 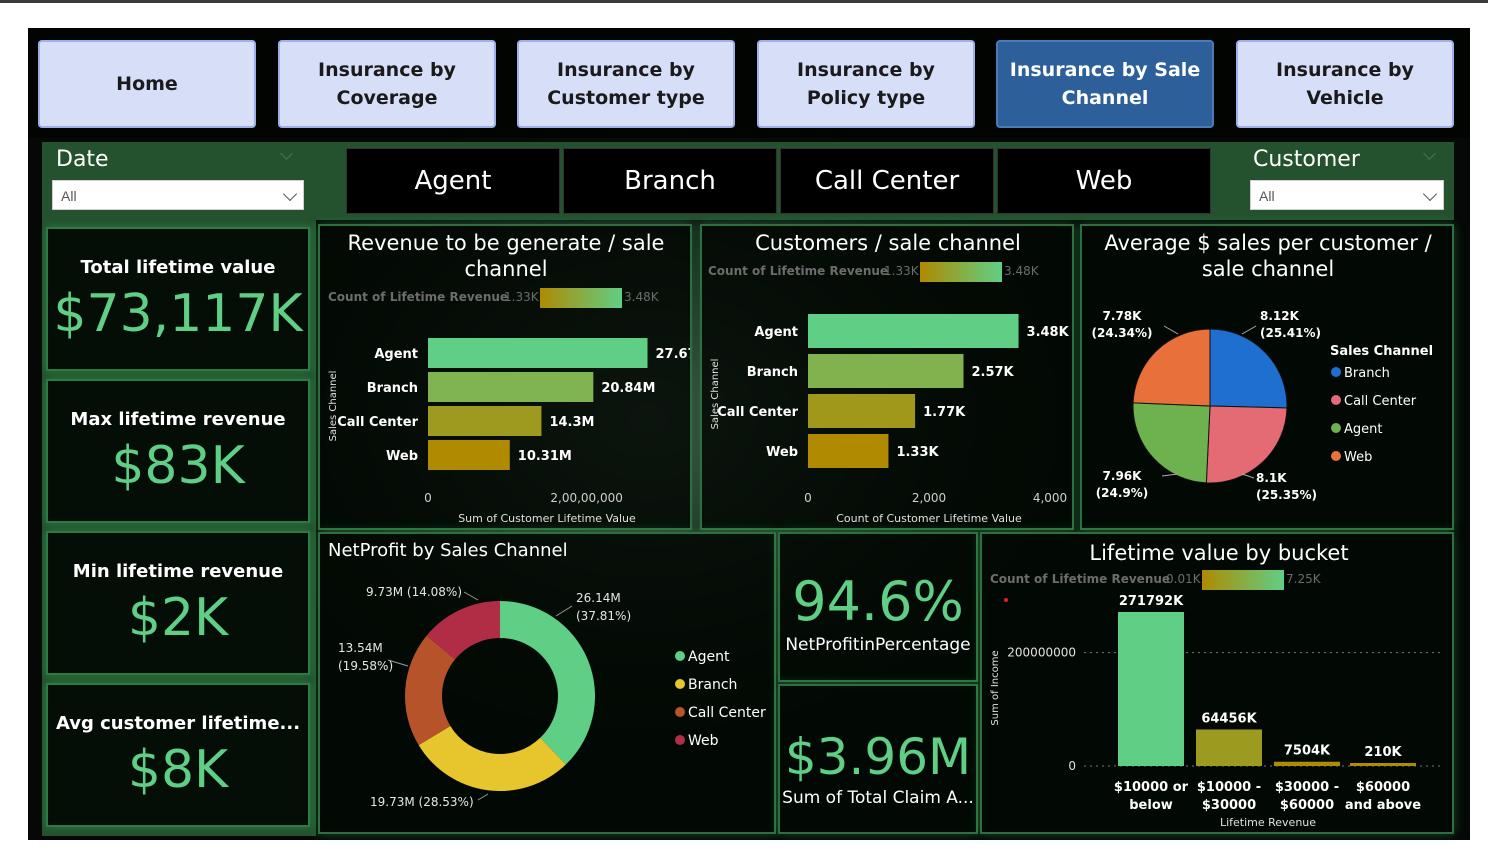 I want to click on slice-percent-label: (19.58%), so click(x=365, y=666).